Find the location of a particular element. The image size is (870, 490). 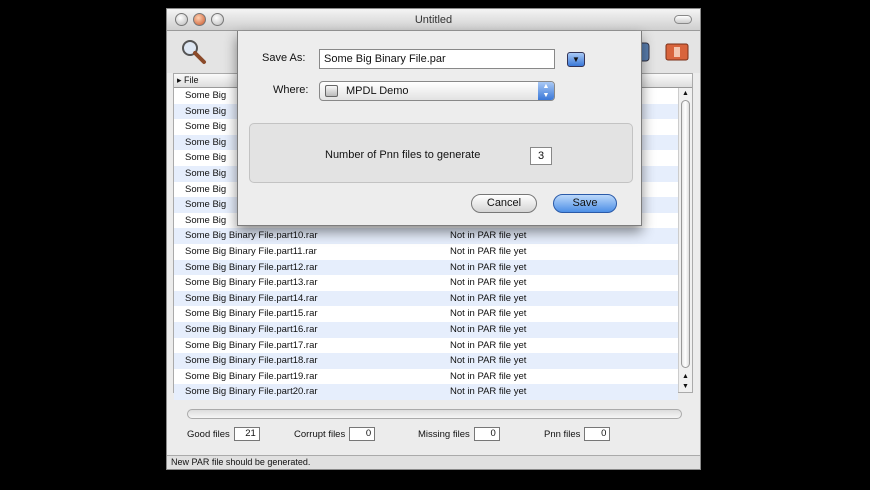

row-file-name: Some Big Binary File.part17.rar is located at coordinates (251, 345).